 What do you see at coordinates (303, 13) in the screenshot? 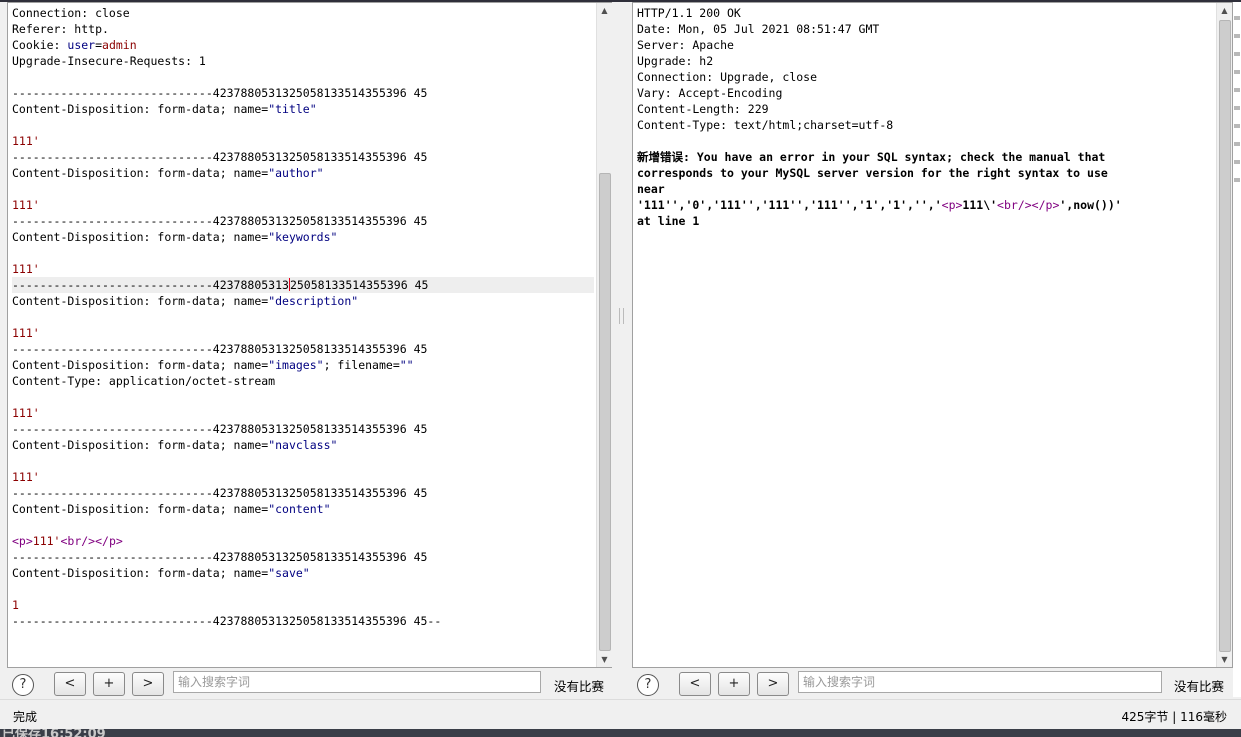
I see `text-line: Connection: close` at bounding box center [303, 13].